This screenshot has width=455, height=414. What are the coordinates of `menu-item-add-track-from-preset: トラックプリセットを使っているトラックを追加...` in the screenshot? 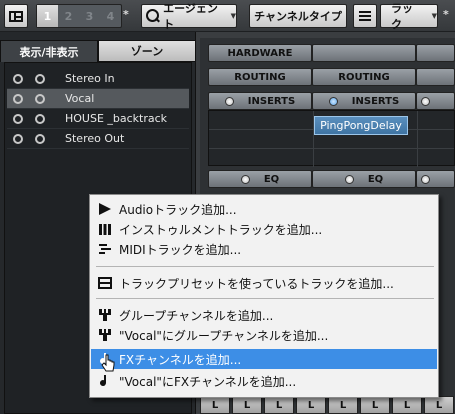 It's located at (264, 283).